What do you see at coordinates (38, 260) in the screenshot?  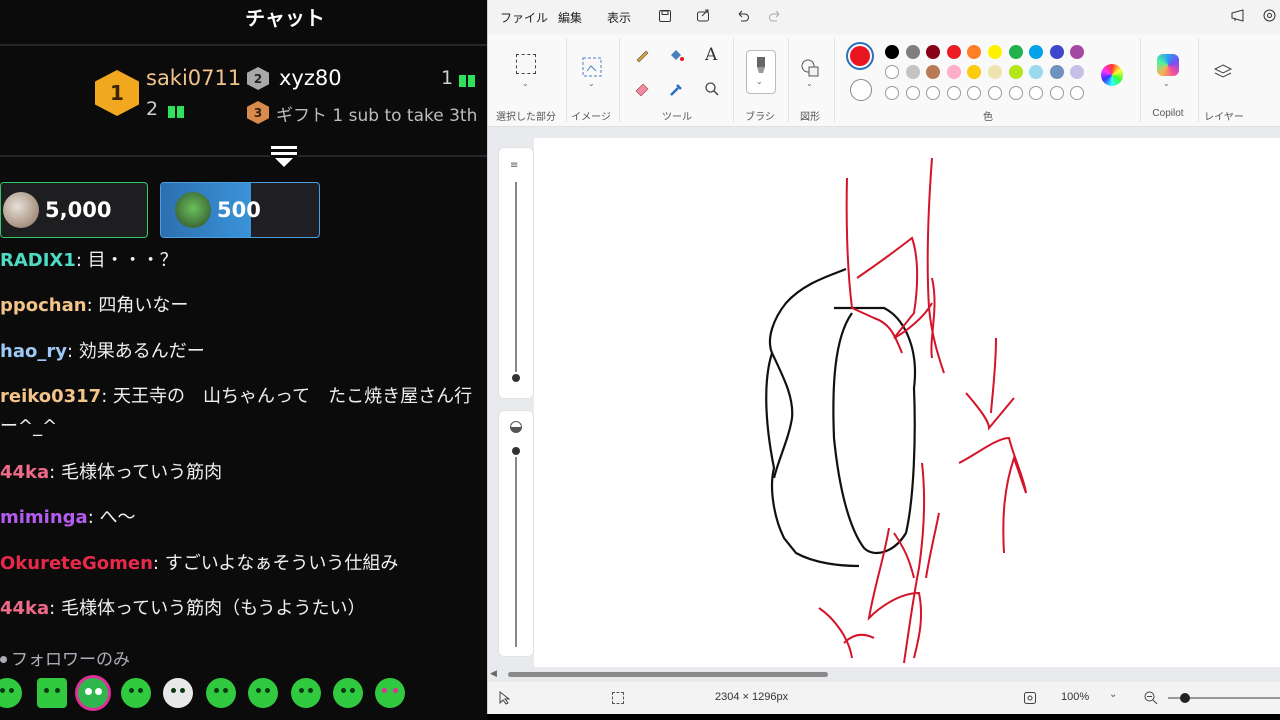 I see `chat-username: RADIX1` at bounding box center [38, 260].